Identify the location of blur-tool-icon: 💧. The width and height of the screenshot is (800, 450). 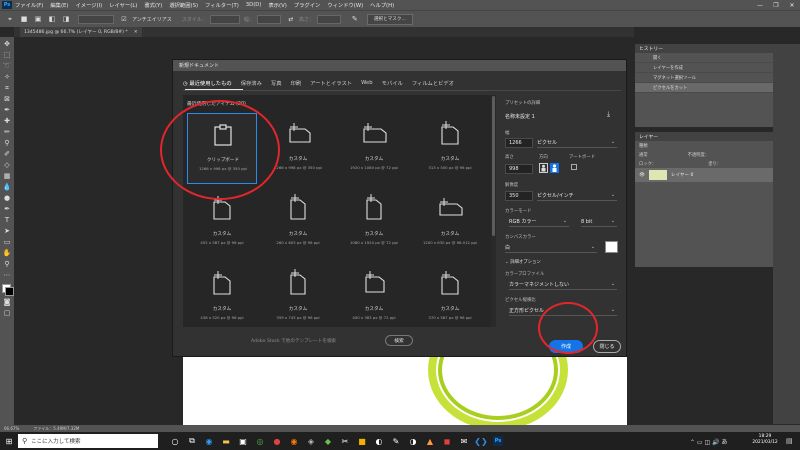
(7, 187).